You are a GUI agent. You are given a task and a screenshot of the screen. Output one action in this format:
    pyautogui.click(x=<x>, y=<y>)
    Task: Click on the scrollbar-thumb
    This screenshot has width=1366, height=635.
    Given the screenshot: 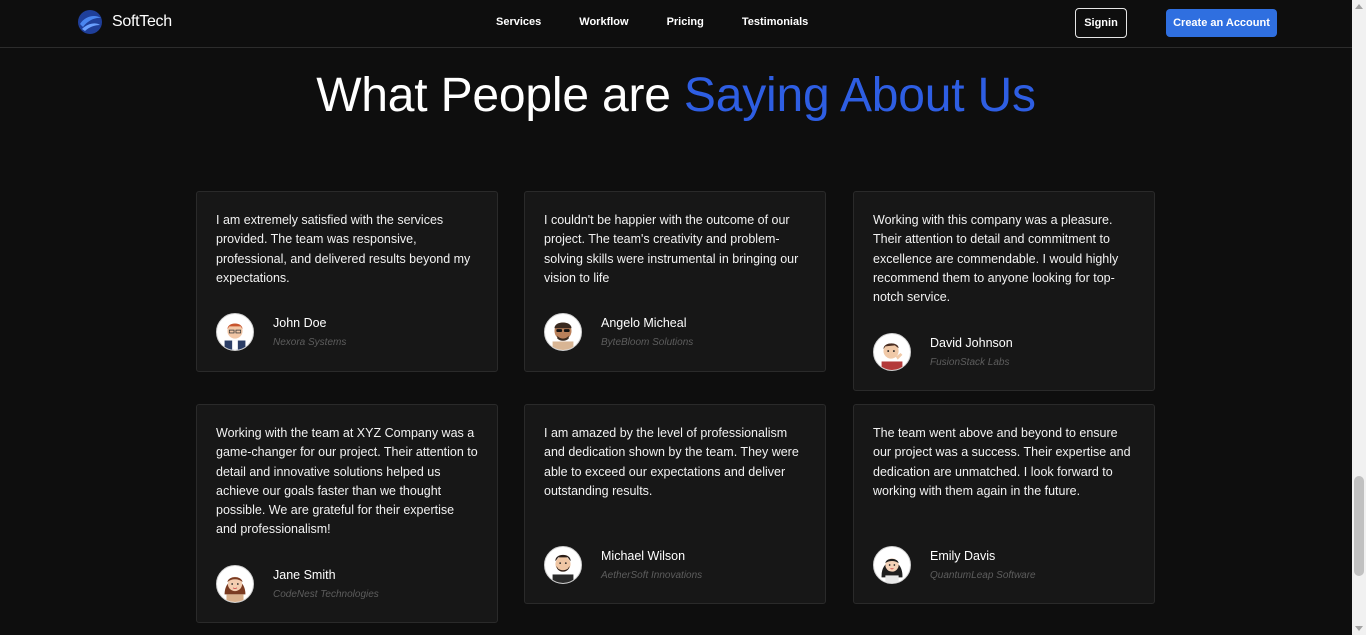 What is the action you would take?
    pyautogui.click(x=1359, y=526)
    